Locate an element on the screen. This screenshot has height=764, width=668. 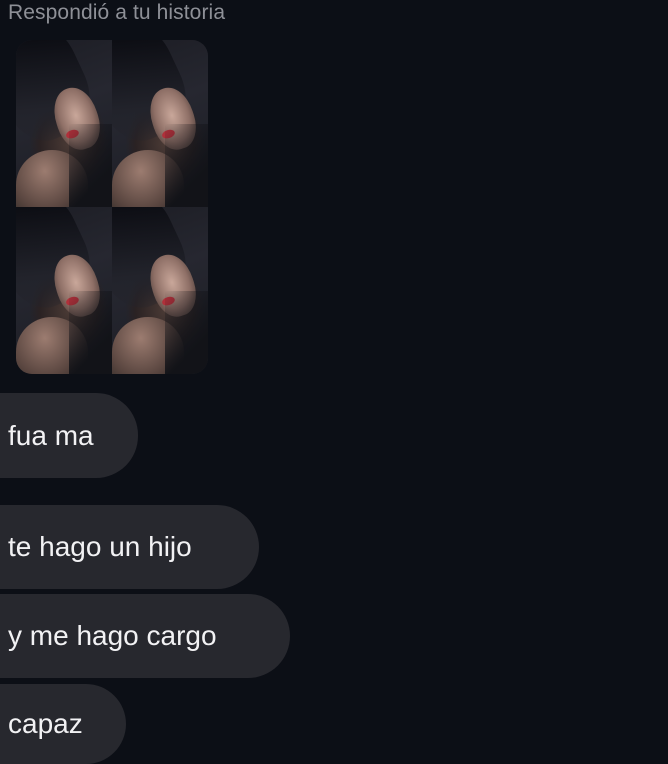
message-bubble: y me hago cargo is located at coordinates (145, 636).